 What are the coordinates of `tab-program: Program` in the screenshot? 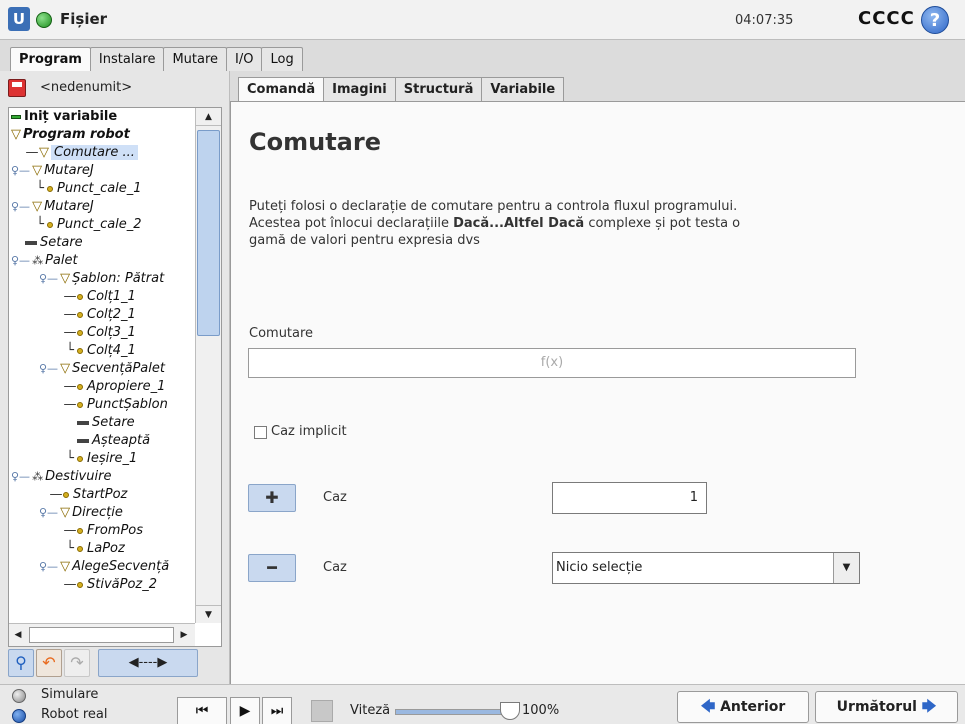 It's located at (50, 60).